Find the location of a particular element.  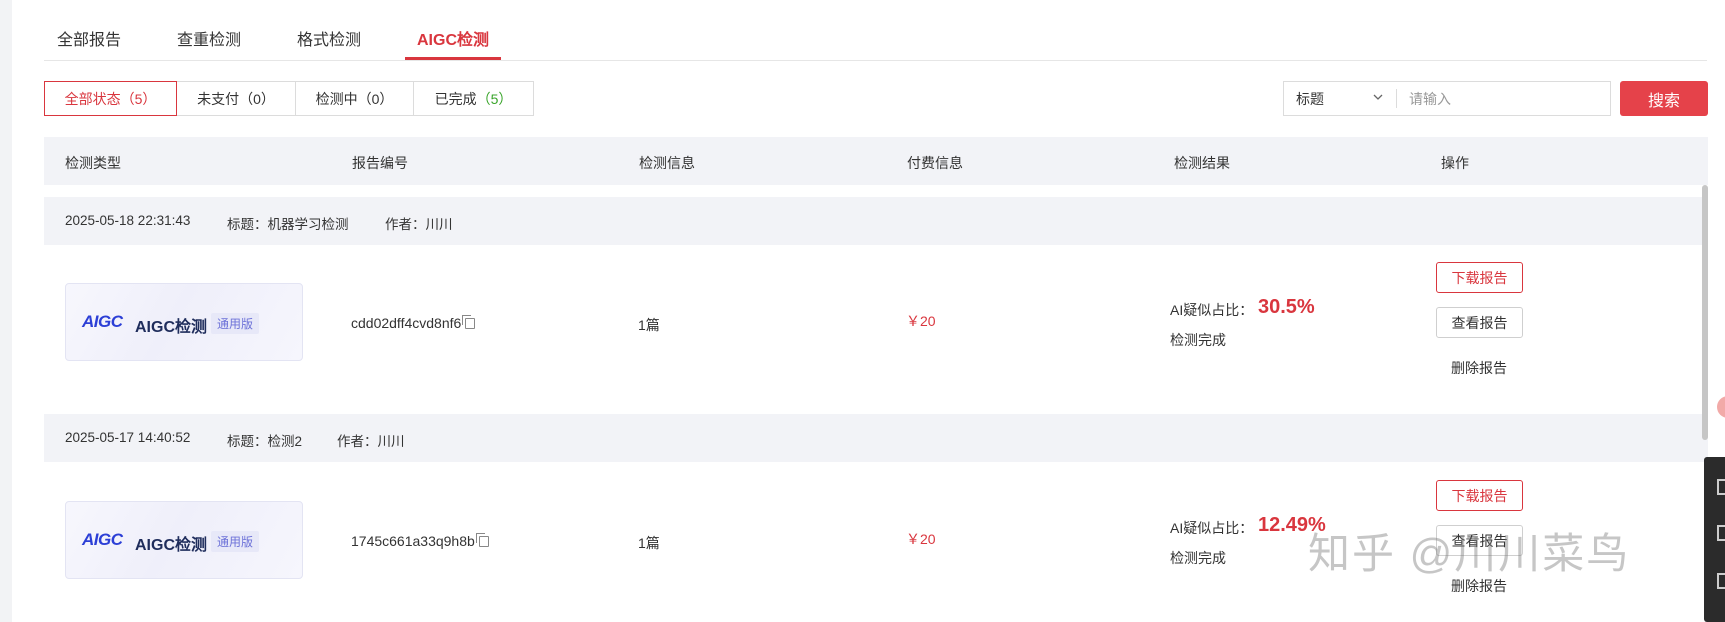

record-title: 标题：机器学习检测 is located at coordinates (288, 223).